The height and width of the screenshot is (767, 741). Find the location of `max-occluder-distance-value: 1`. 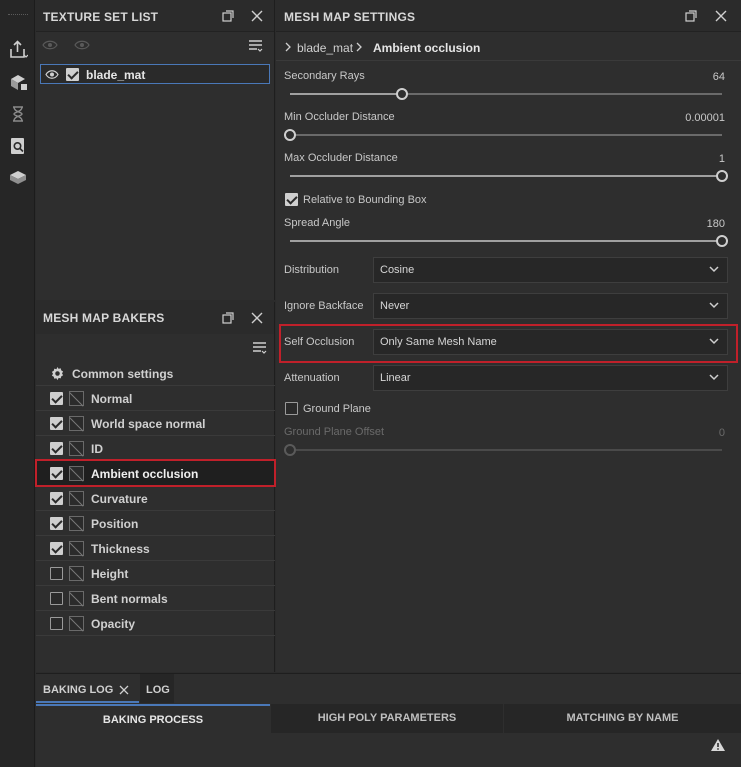

max-occluder-distance-value: 1 is located at coordinates (721, 159).